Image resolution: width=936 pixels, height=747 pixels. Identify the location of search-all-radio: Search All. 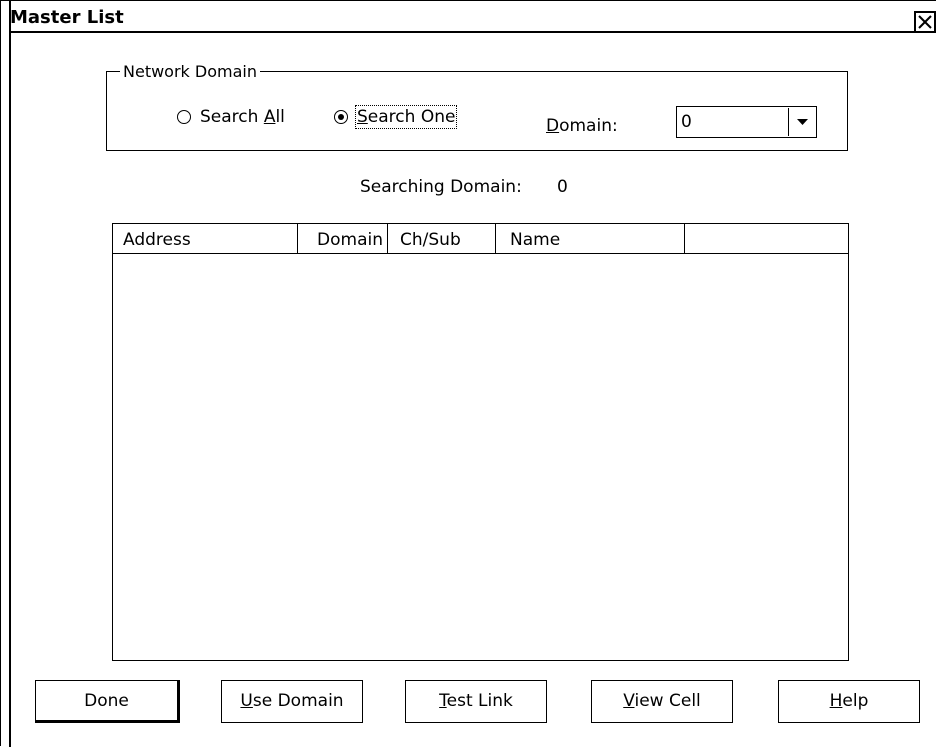
(231, 117).